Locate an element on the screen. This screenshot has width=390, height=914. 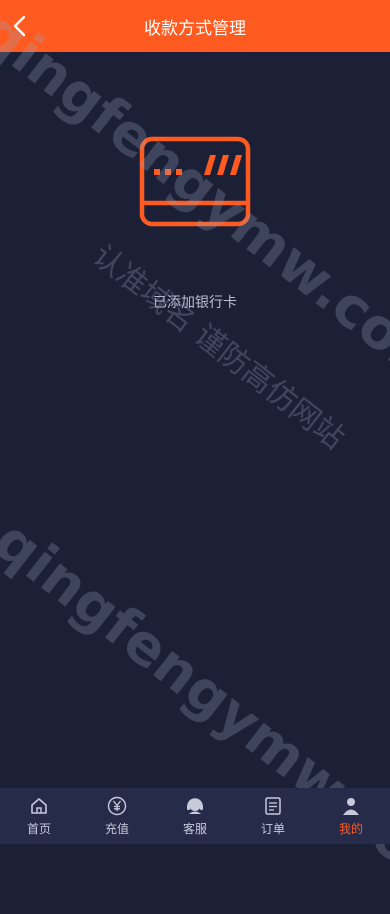
tab-label: 客服 is located at coordinates (194, 829).